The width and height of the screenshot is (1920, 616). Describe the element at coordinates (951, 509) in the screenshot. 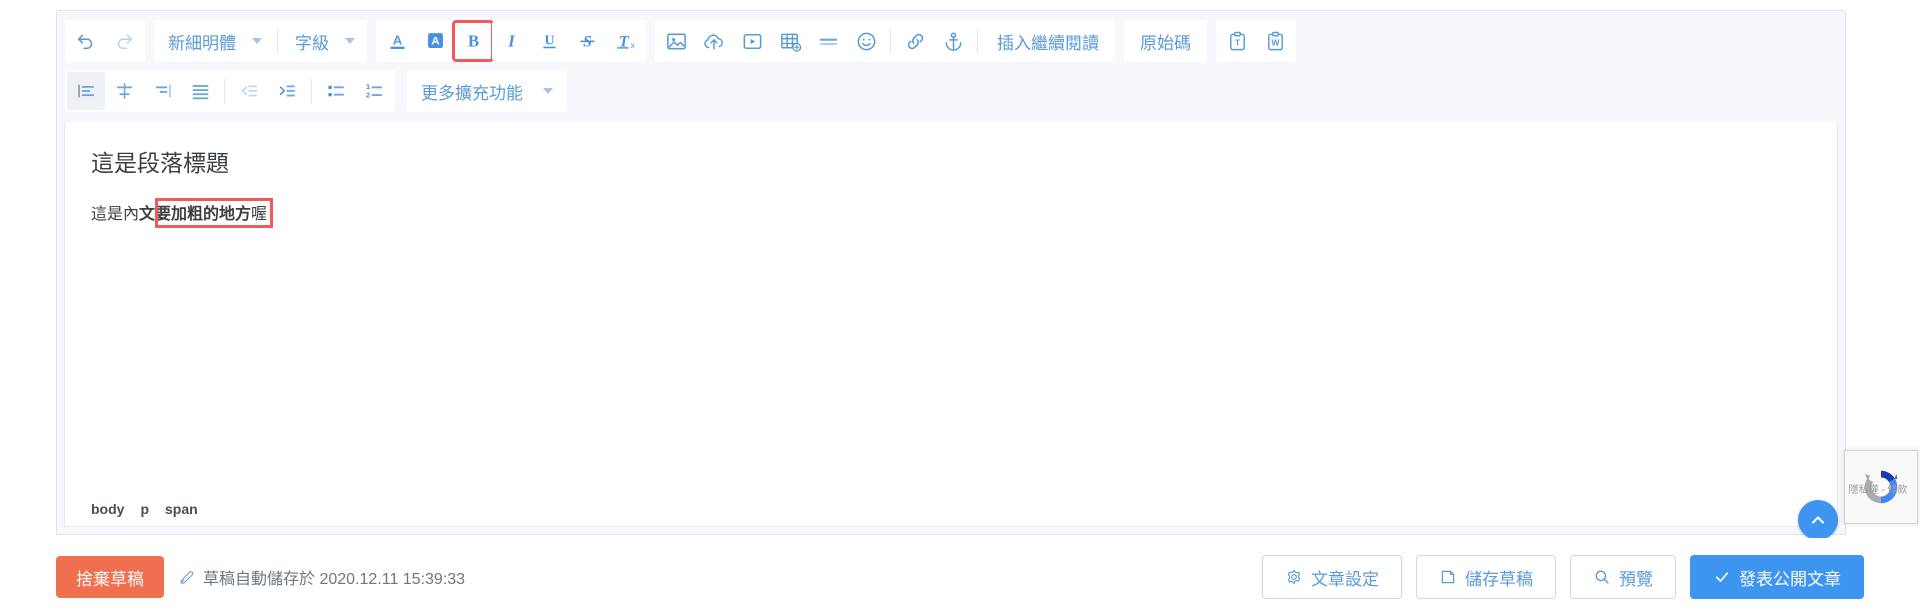

I see `element-path-breadcrumb: body p span` at that location.